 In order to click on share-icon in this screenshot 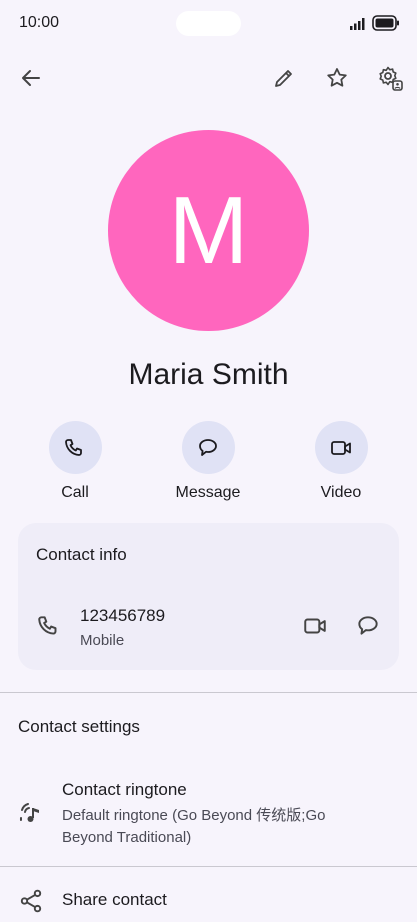, I will do `click(31, 903)`.